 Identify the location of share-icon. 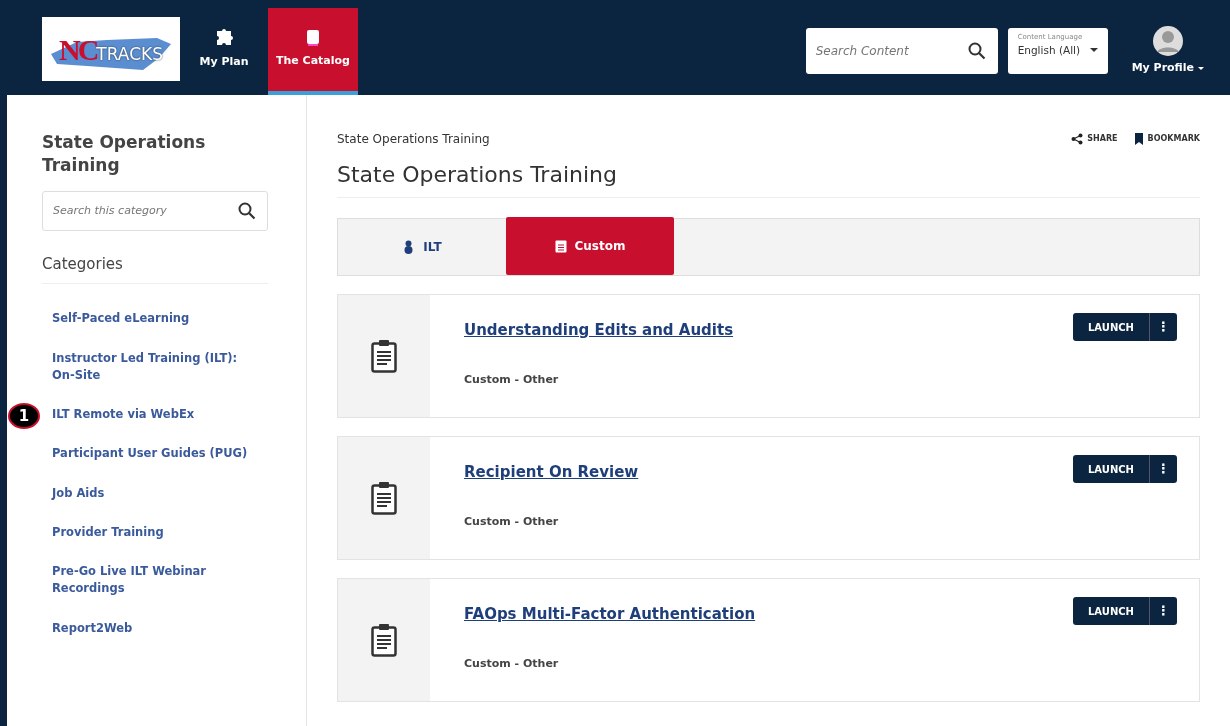
(1077, 139).